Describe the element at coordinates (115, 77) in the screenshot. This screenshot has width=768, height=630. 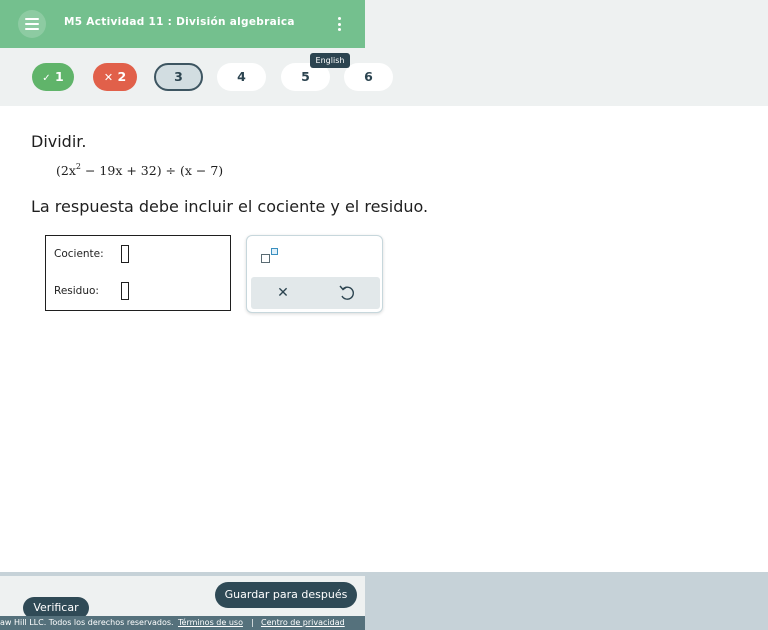
I see `question-2-button: ✕ 2` at that location.